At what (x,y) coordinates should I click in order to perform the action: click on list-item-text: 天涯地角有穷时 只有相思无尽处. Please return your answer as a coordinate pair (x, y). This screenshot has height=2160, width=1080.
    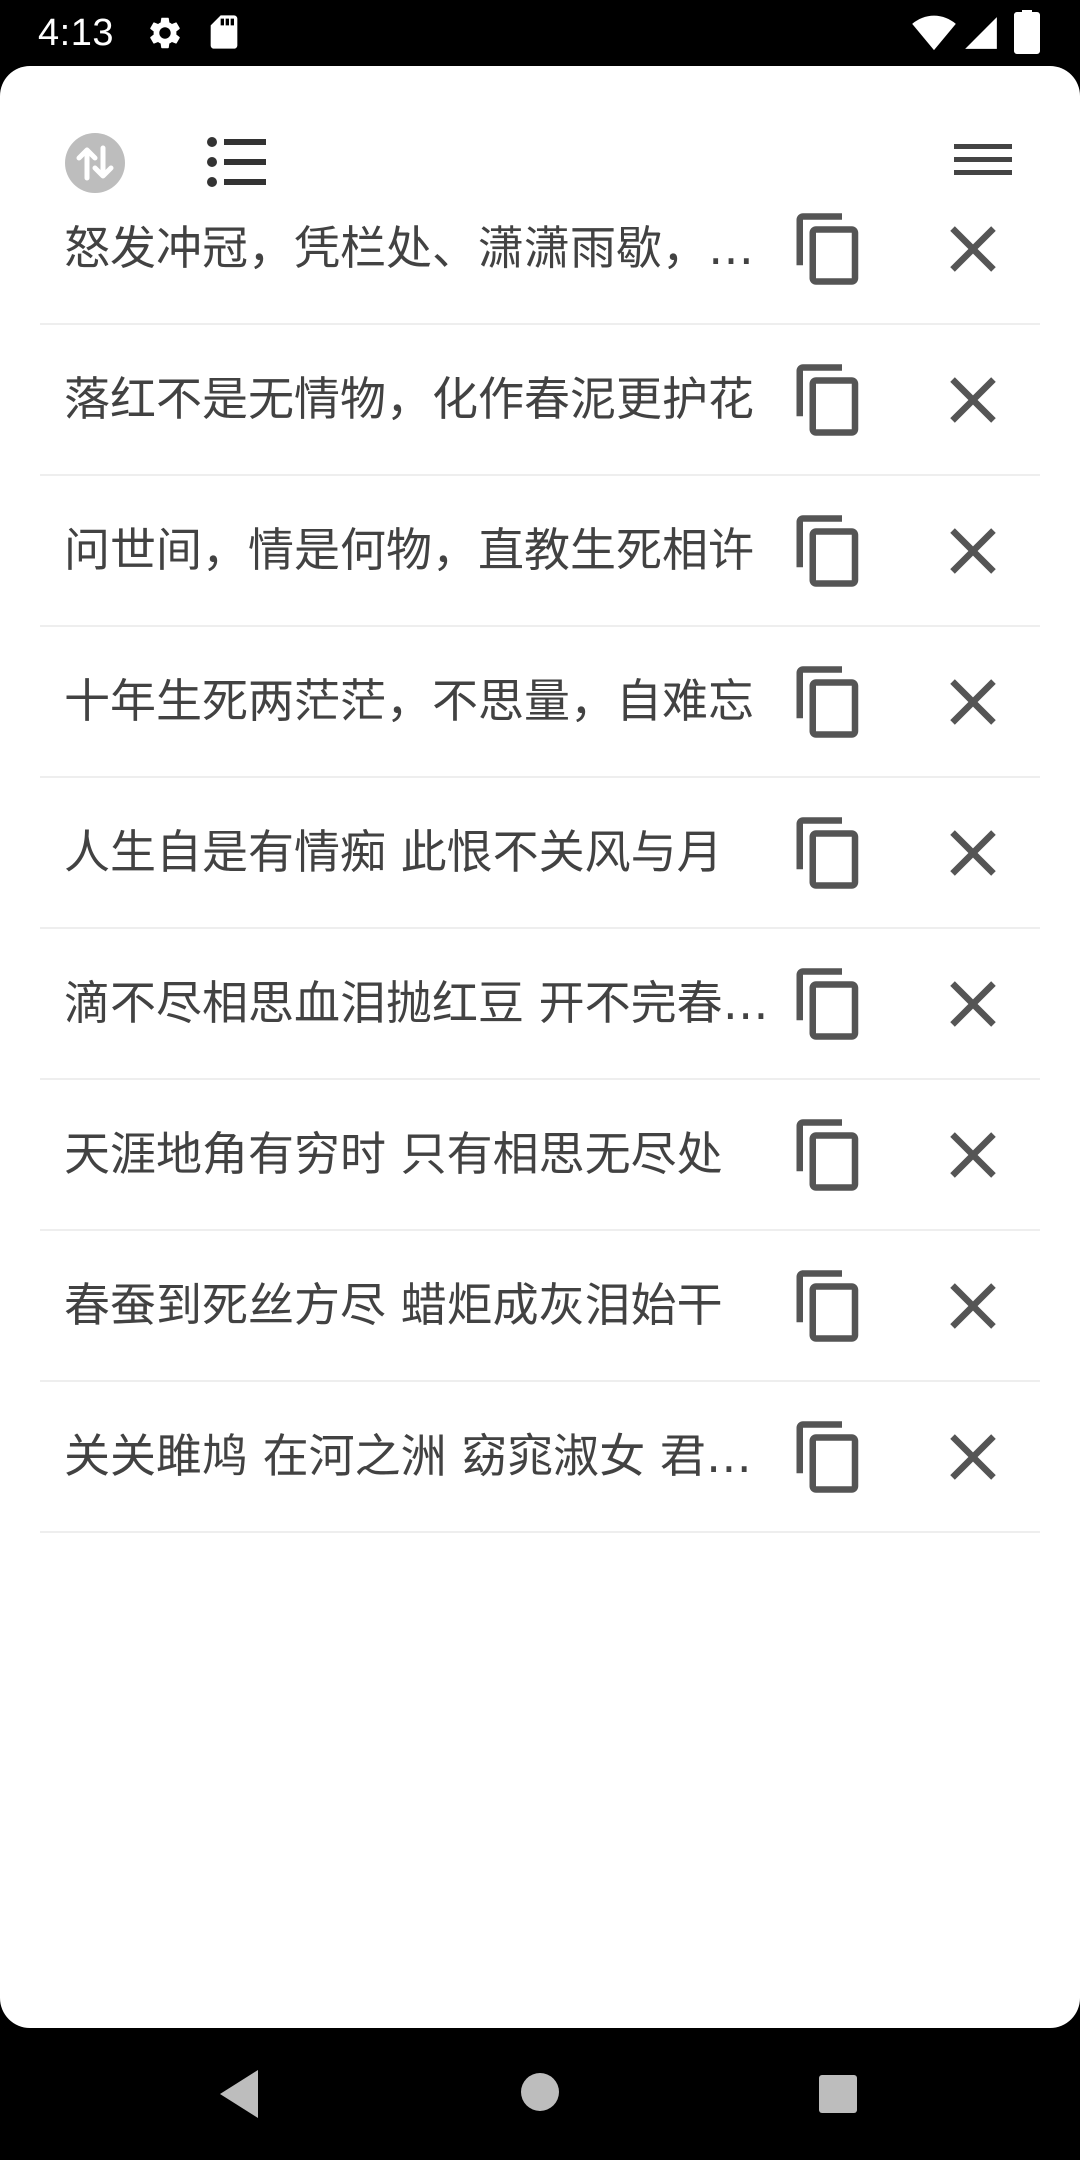
    Looking at the image, I should click on (424, 1154).